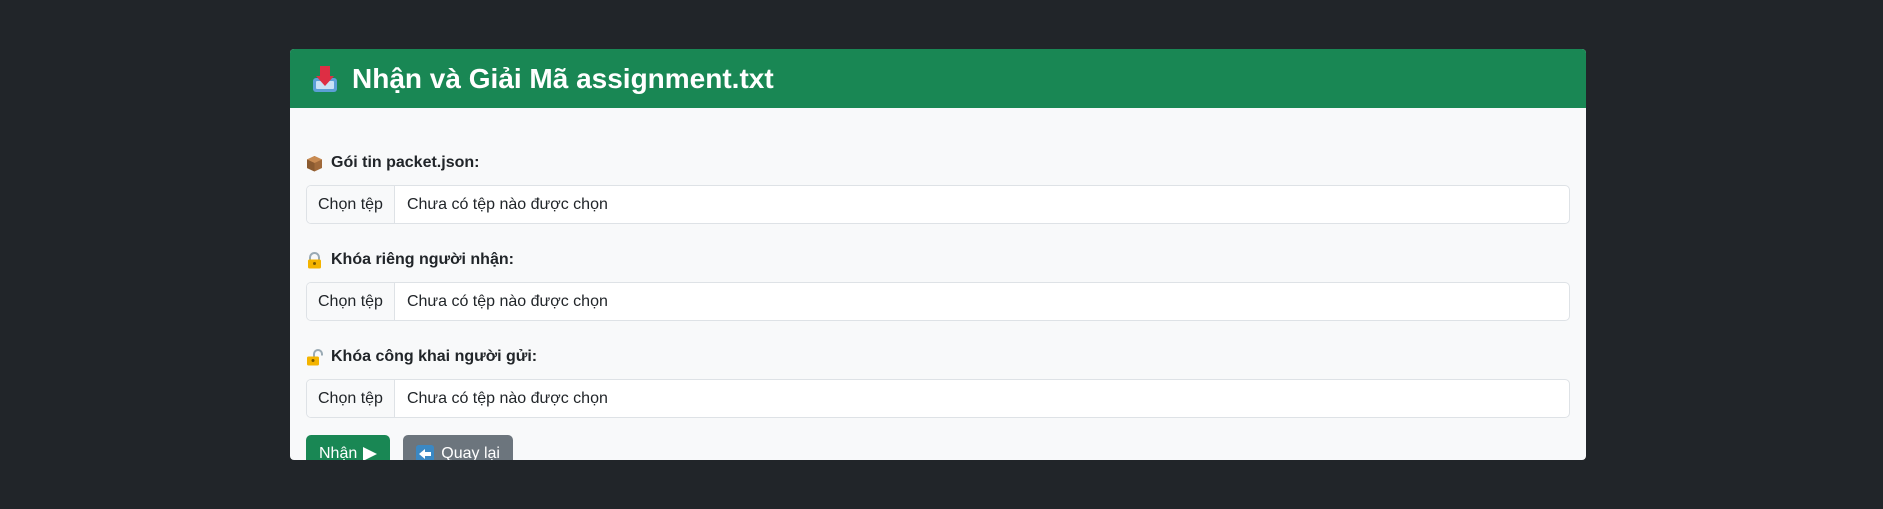 Image resolution: width=1883 pixels, height=509 pixels. Describe the element at coordinates (938, 447) in the screenshot. I see `form-actions: Nhận Quay lại` at that location.